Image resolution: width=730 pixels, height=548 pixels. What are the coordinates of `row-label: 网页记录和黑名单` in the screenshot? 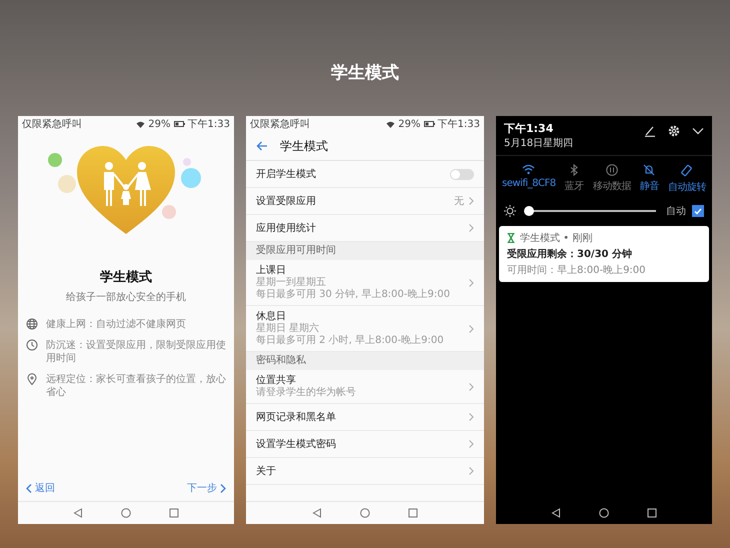 It's located at (296, 417).